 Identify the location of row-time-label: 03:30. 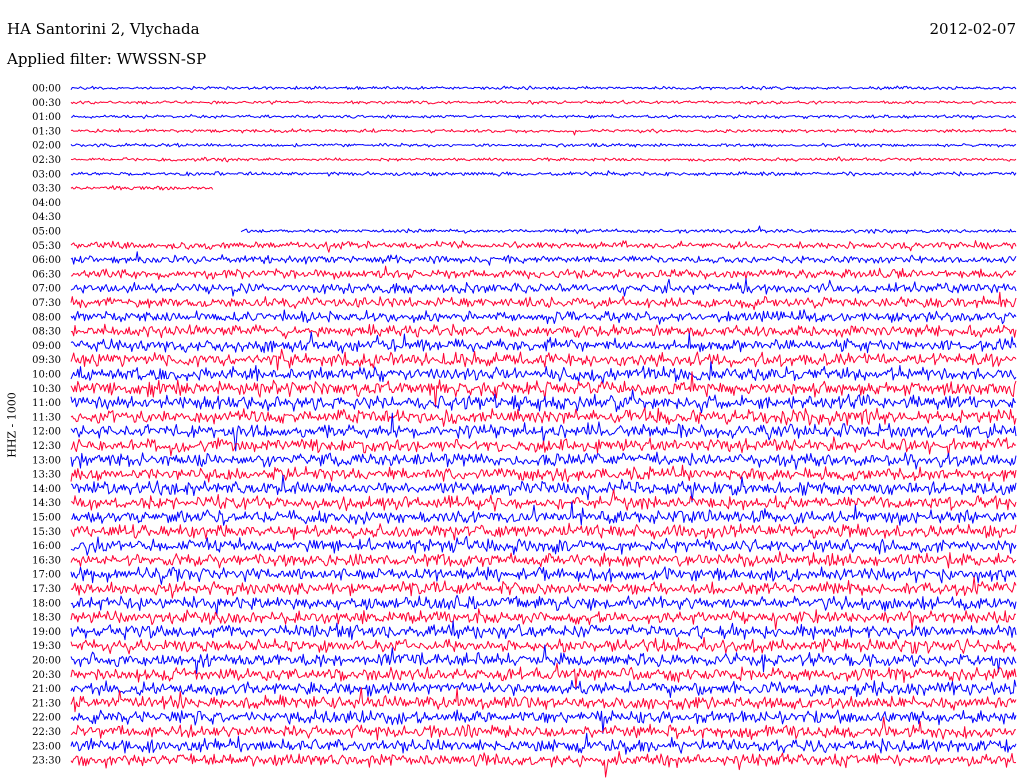
(46, 189).